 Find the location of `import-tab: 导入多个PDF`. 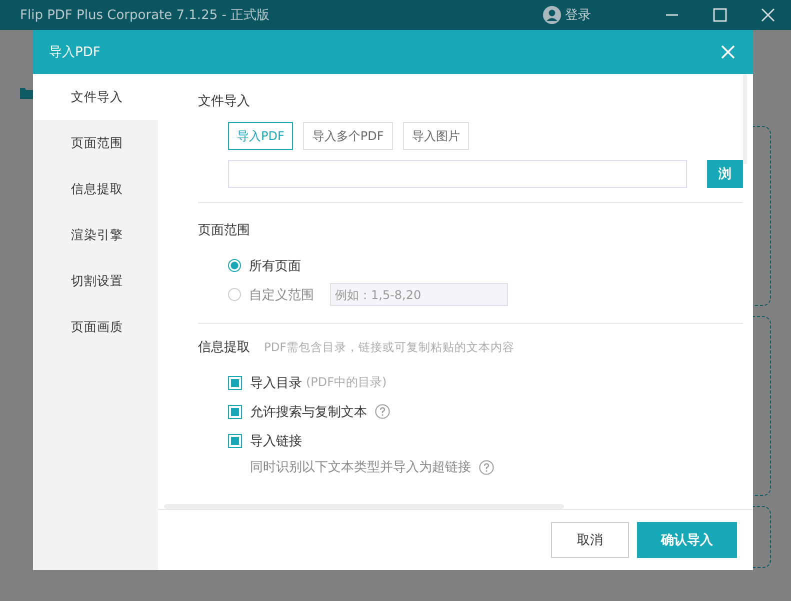

import-tab: 导入多个PDF is located at coordinates (348, 136).